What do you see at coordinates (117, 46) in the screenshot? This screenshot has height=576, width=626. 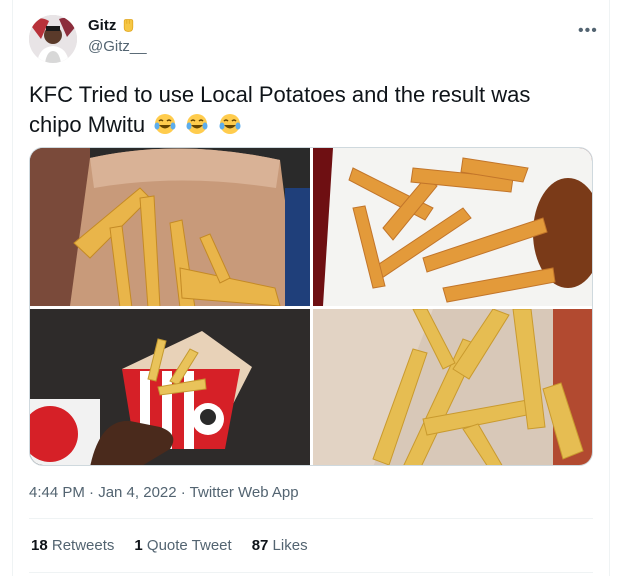 I see `author-handle: @Gitz__` at bounding box center [117, 46].